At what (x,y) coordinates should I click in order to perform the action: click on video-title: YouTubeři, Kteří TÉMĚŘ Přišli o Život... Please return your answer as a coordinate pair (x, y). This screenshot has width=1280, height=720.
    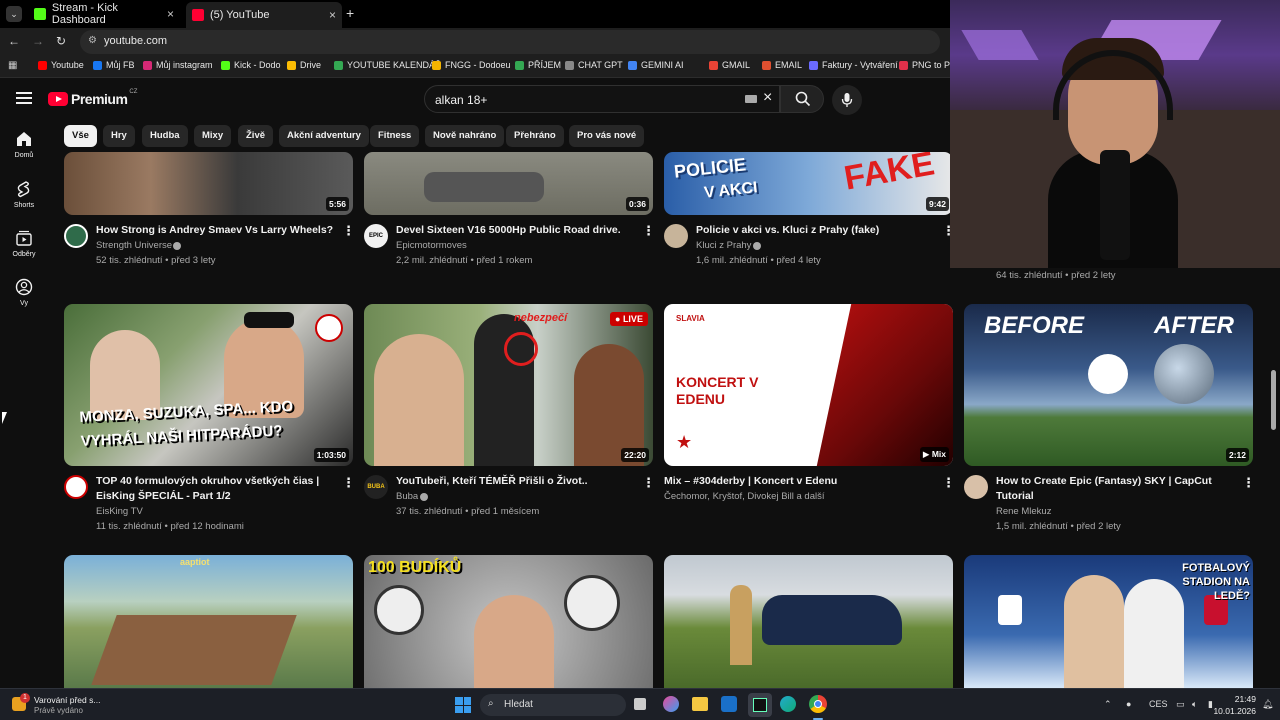
    Looking at the image, I should click on (516, 481).